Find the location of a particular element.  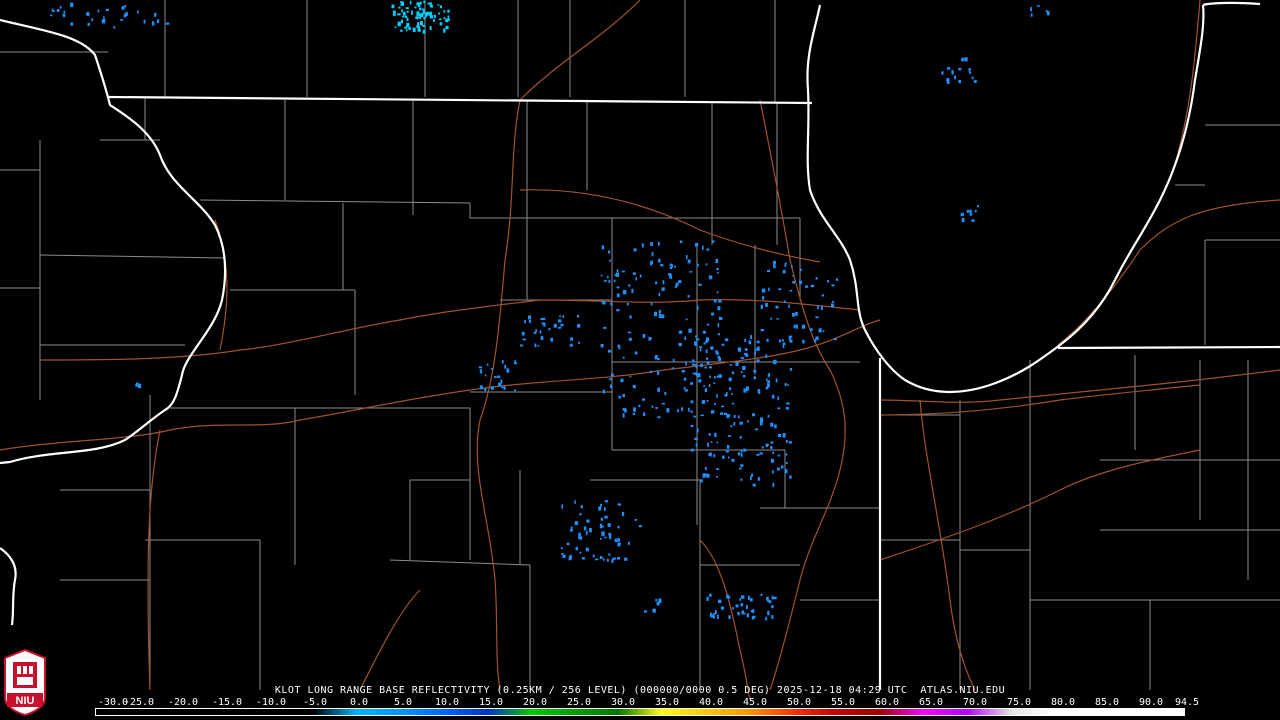

colorbar-tick: 15.0 is located at coordinates (491, 702).